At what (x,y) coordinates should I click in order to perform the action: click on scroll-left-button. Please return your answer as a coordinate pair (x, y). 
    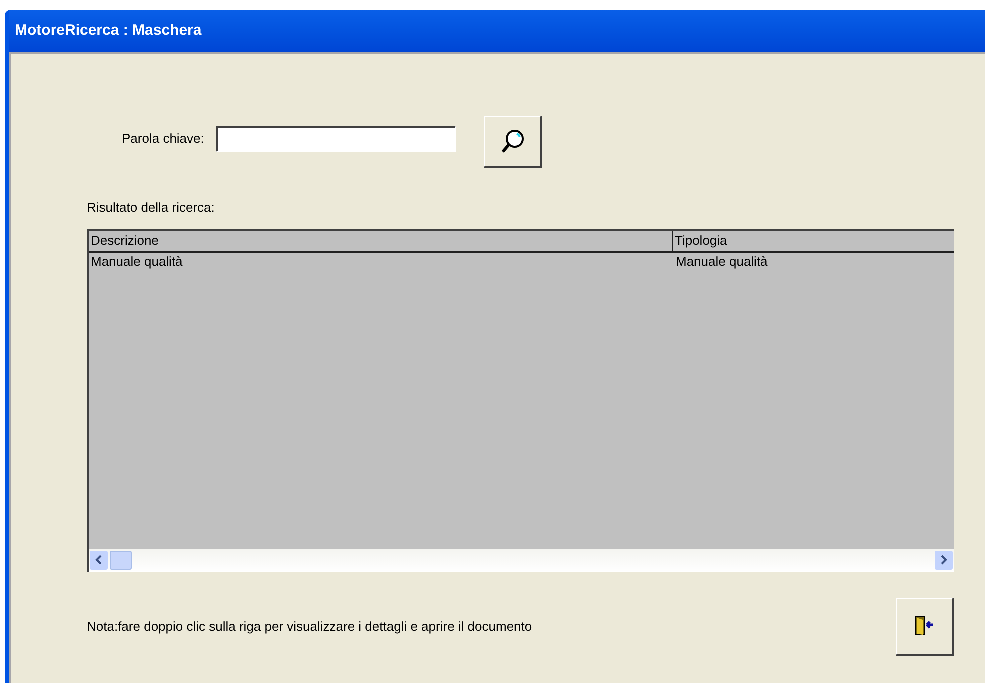
    Looking at the image, I should click on (99, 560).